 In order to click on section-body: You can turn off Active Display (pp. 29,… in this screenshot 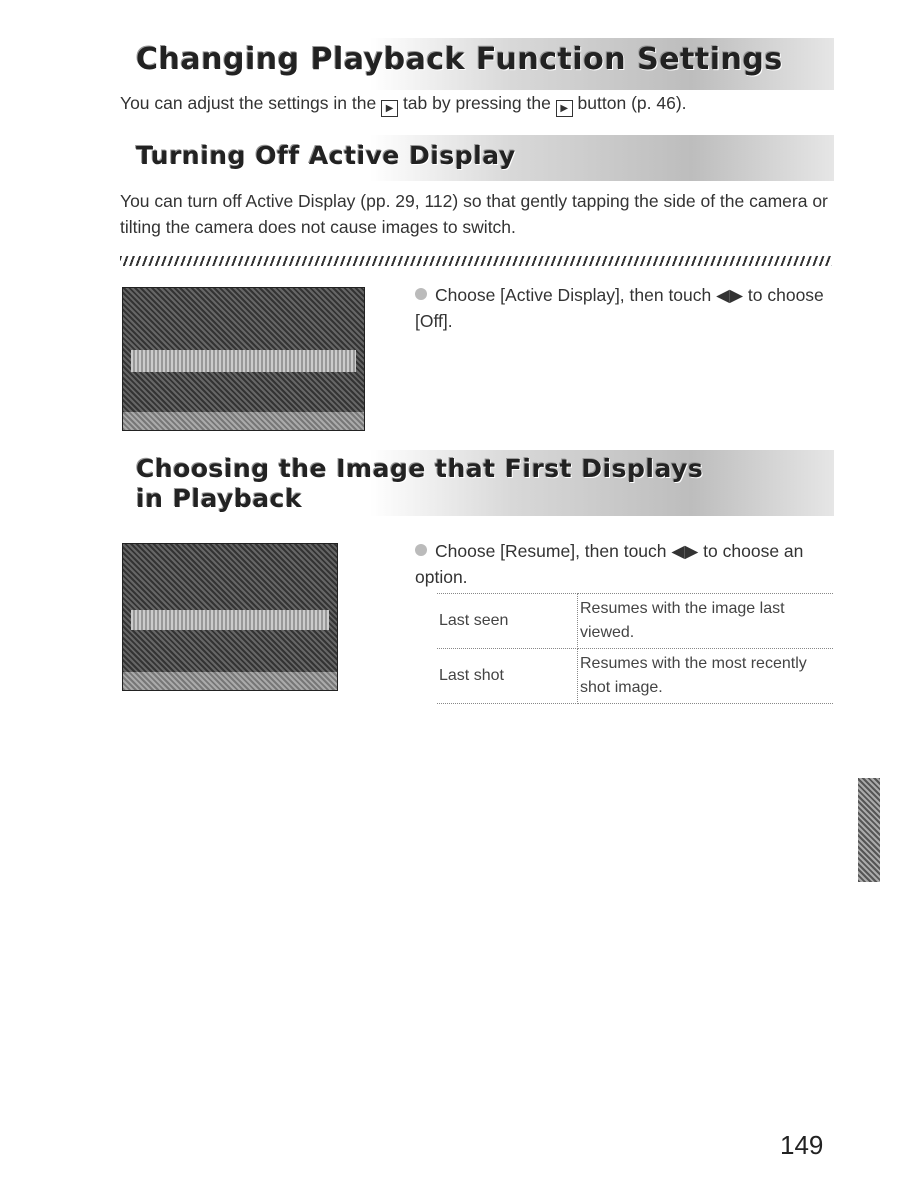, I will do `click(474, 214)`.